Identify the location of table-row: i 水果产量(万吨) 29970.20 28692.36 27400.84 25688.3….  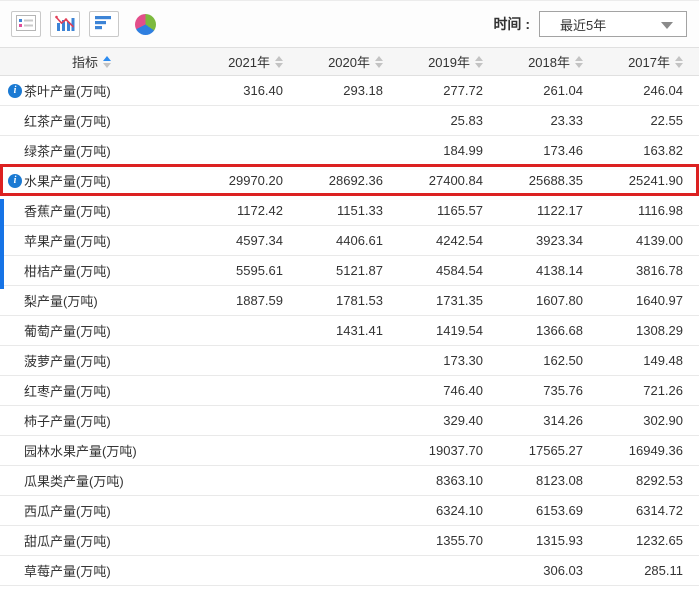
(349, 180).